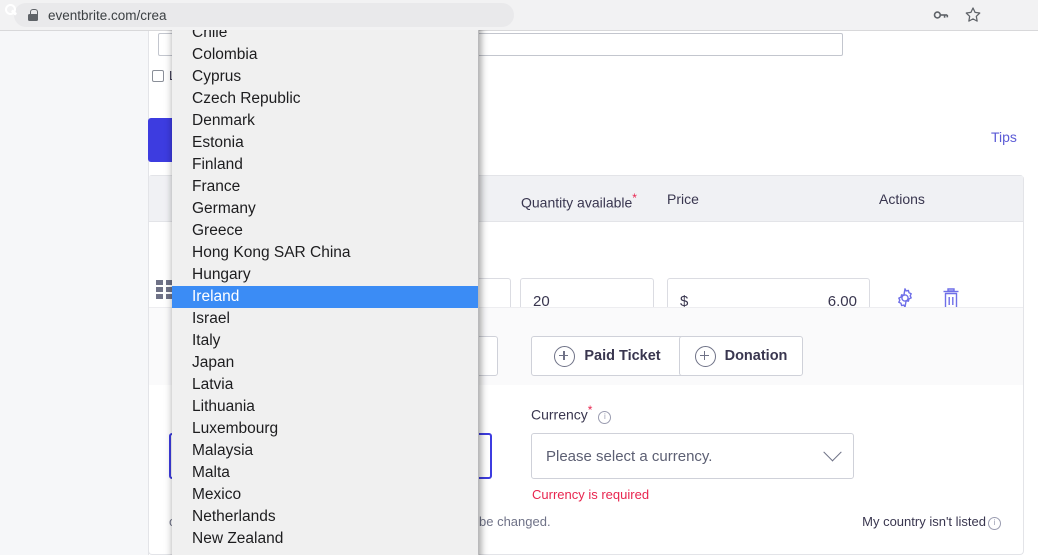  What do you see at coordinates (325, 143) in the screenshot?
I see `country-option: Estonia` at bounding box center [325, 143].